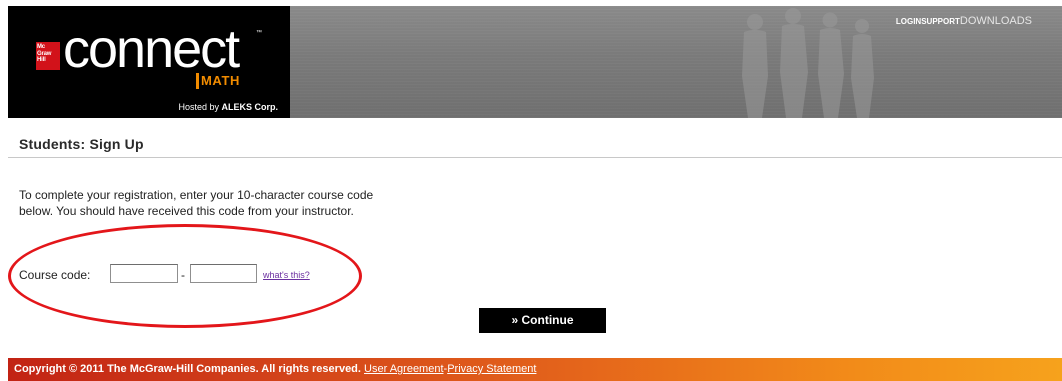 The width and height of the screenshot is (1062, 381). Describe the element at coordinates (542, 320) in the screenshot. I see `continue-button: » Continue` at that location.